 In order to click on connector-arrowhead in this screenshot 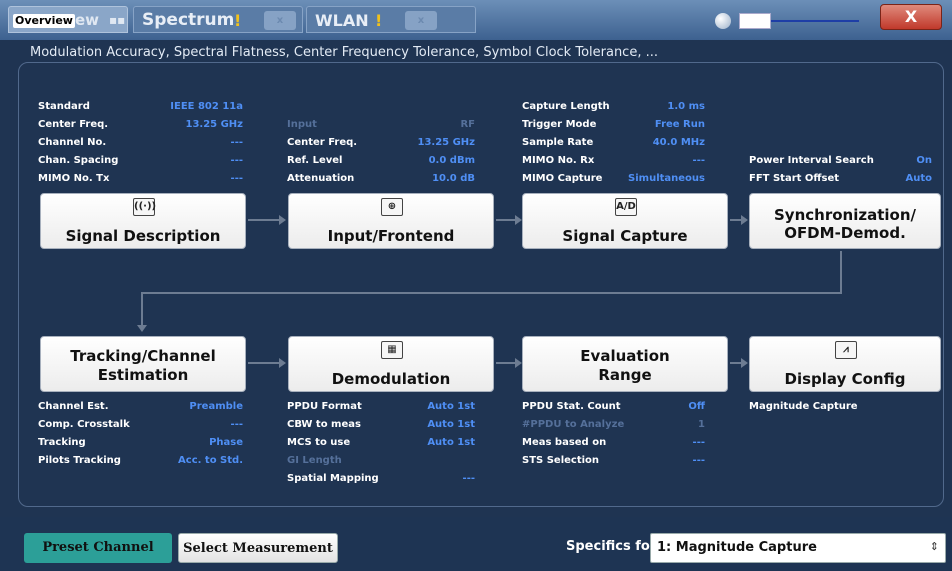, I will do `click(142, 328)`.